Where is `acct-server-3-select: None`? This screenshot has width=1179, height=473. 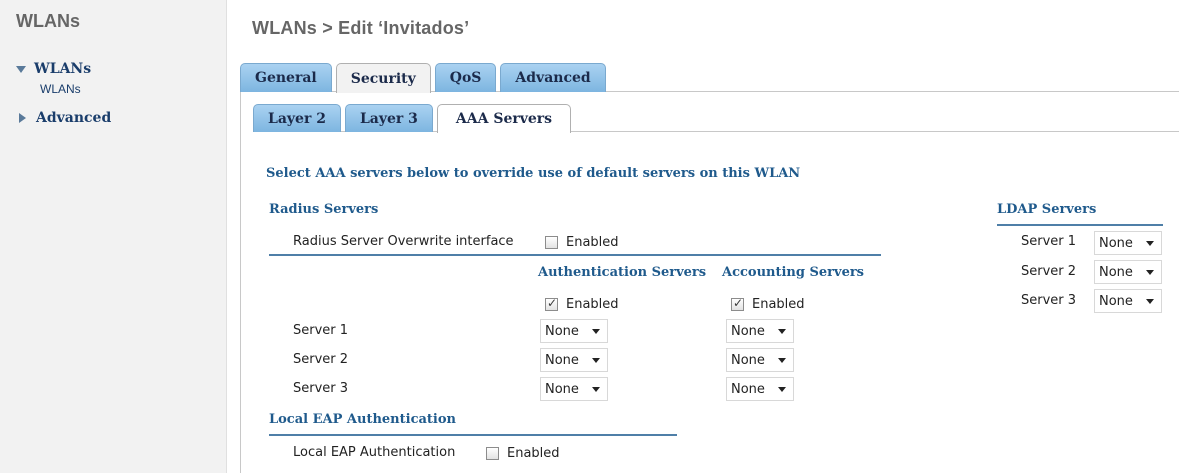
acct-server-3-select: None is located at coordinates (760, 389).